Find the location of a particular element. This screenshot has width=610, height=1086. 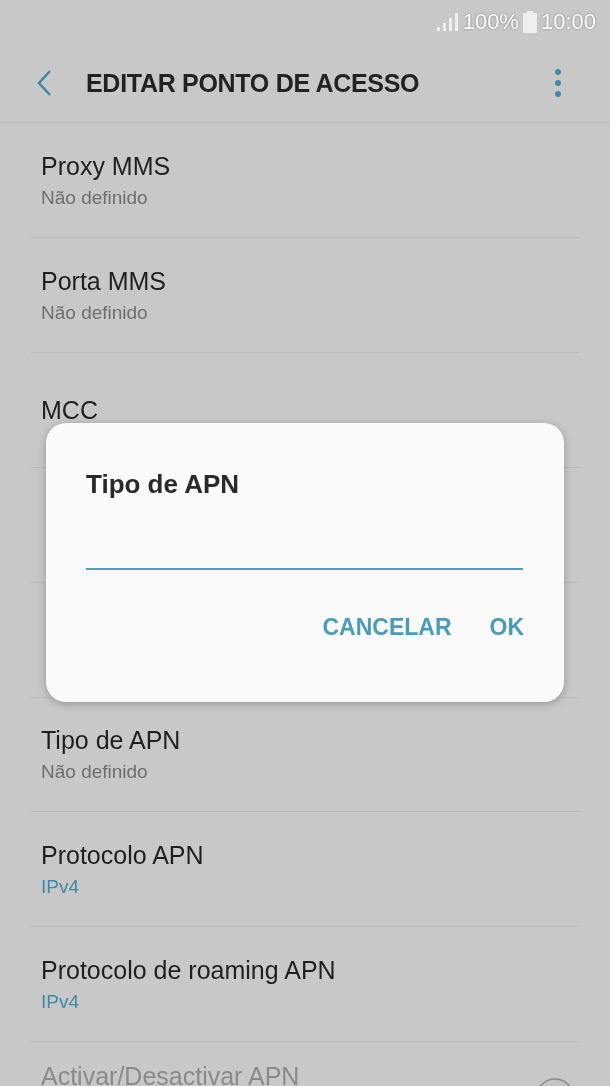

setting-title: Activar/Desactivar APN is located at coordinates (170, 1074).